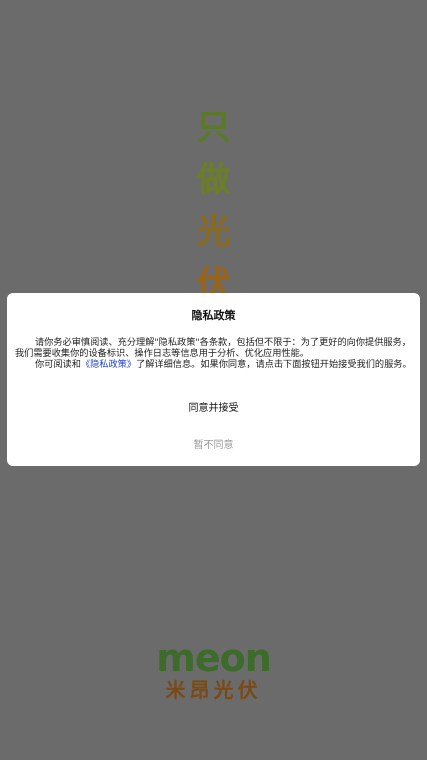 Image resolution: width=427 pixels, height=760 pixels. I want to click on paragraph-2-prefix: 你可阅读和, so click(58, 364).